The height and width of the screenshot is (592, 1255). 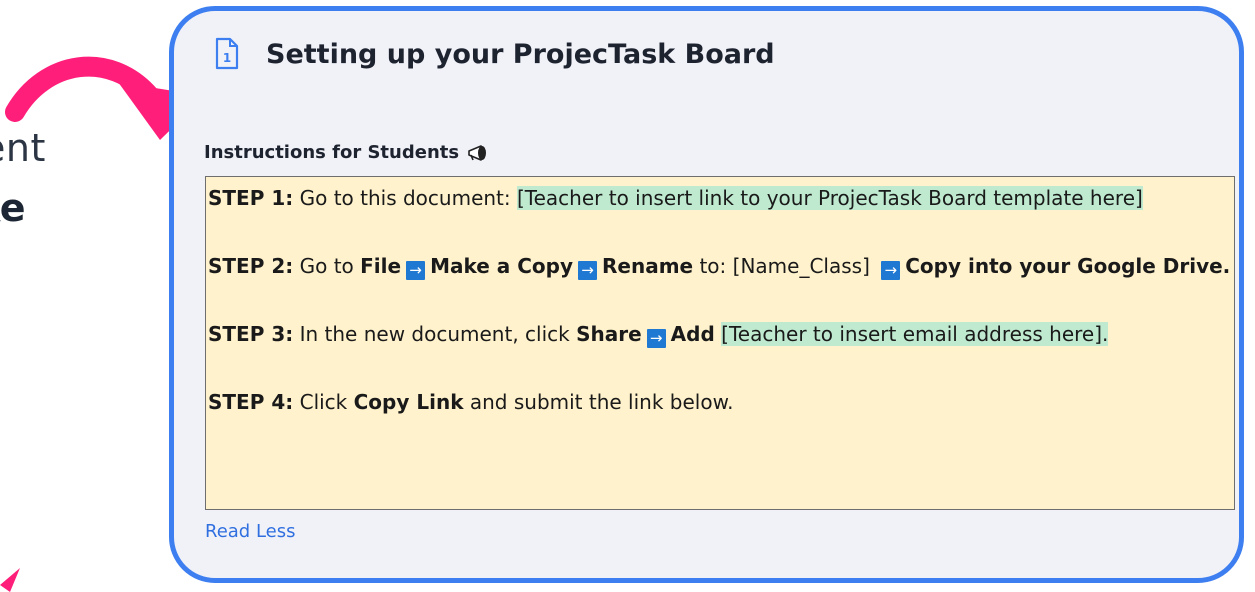 I want to click on step-2-copy-drive: Copy into your Google Drive., so click(x=1068, y=266).